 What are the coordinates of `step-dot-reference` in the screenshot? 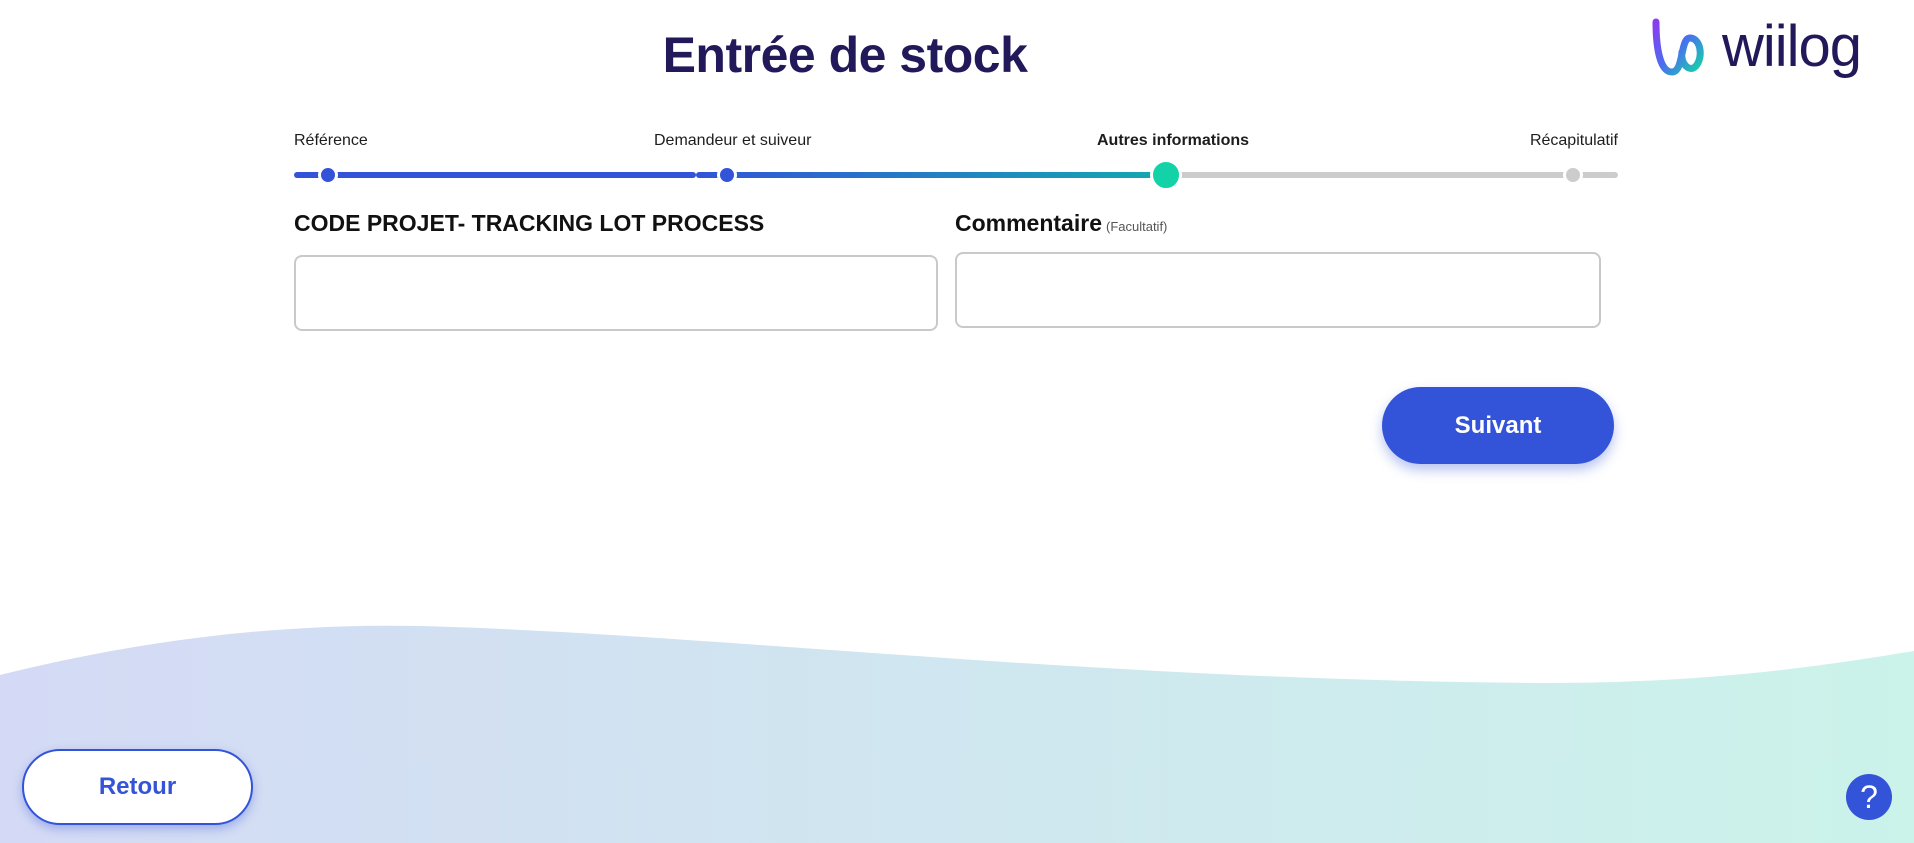 It's located at (328, 175).